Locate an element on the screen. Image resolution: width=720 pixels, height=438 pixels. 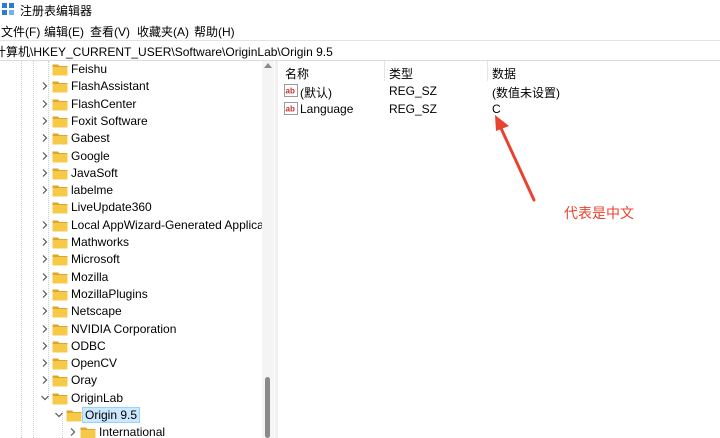
menu-view: 查看(V) is located at coordinates (110, 31).